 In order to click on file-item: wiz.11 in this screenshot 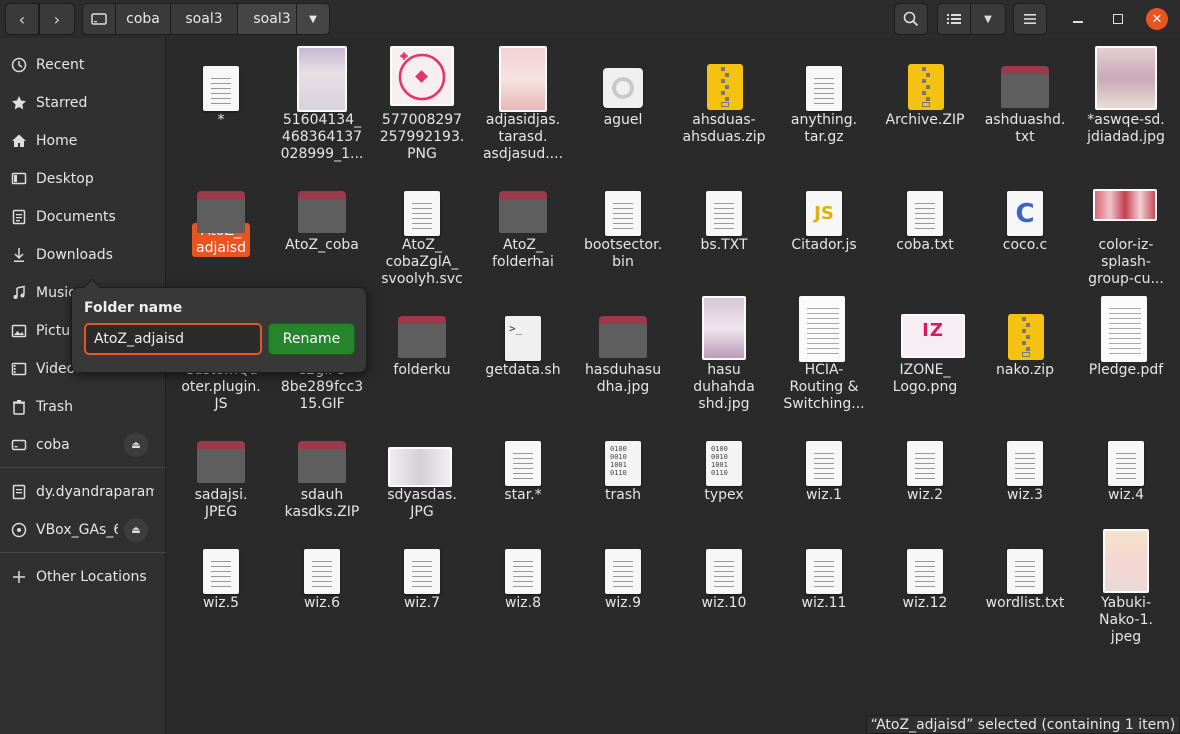, I will do `click(824, 571)`.